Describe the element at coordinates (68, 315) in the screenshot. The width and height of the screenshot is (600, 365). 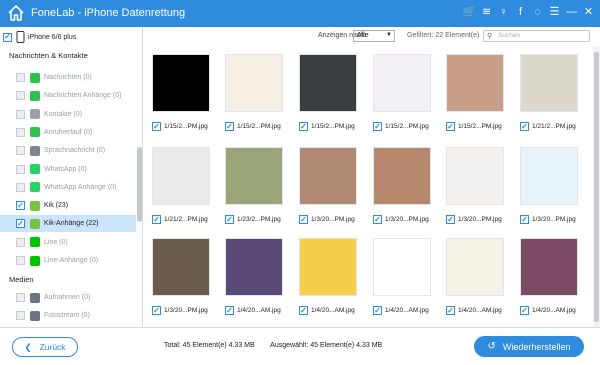
I see `sidebar-item: Fotostream (0)` at that location.